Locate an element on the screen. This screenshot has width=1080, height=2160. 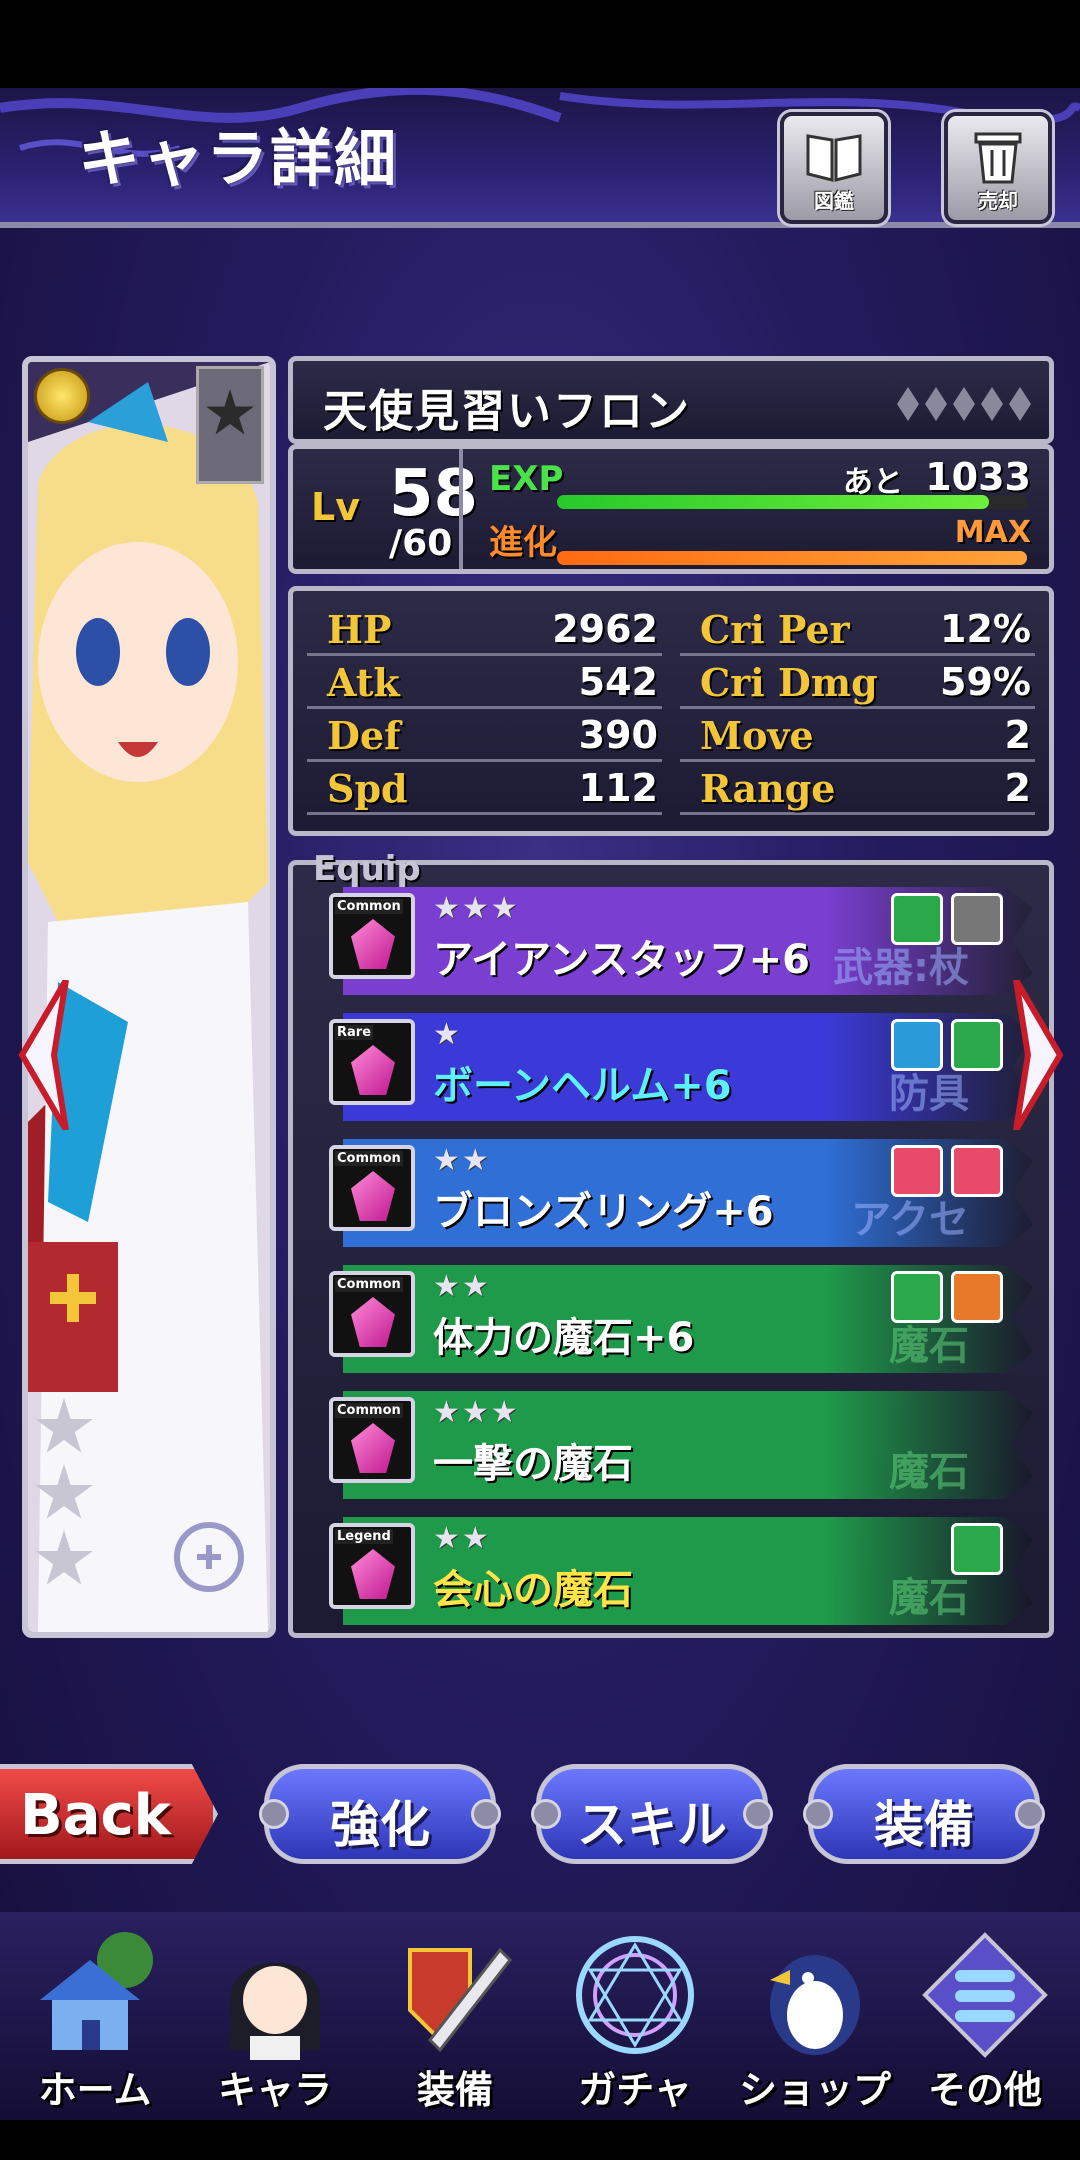
equip-name: 会心の魔石 is located at coordinates (533, 1590).